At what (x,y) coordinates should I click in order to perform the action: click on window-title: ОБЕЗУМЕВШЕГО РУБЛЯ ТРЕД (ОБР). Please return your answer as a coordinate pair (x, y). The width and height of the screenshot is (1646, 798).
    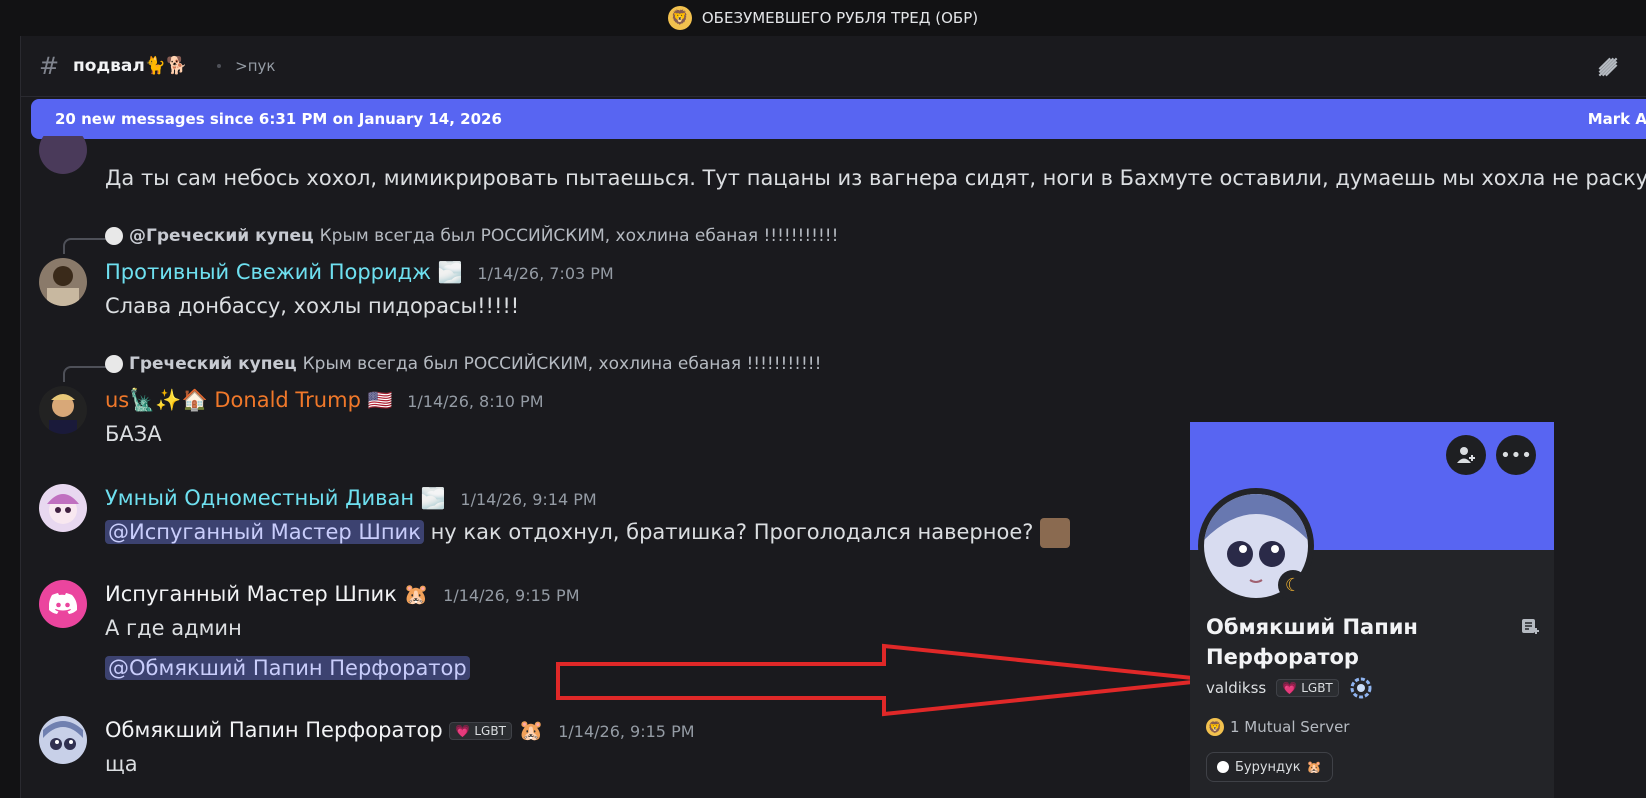
    Looking at the image, I should click on (840, 18).